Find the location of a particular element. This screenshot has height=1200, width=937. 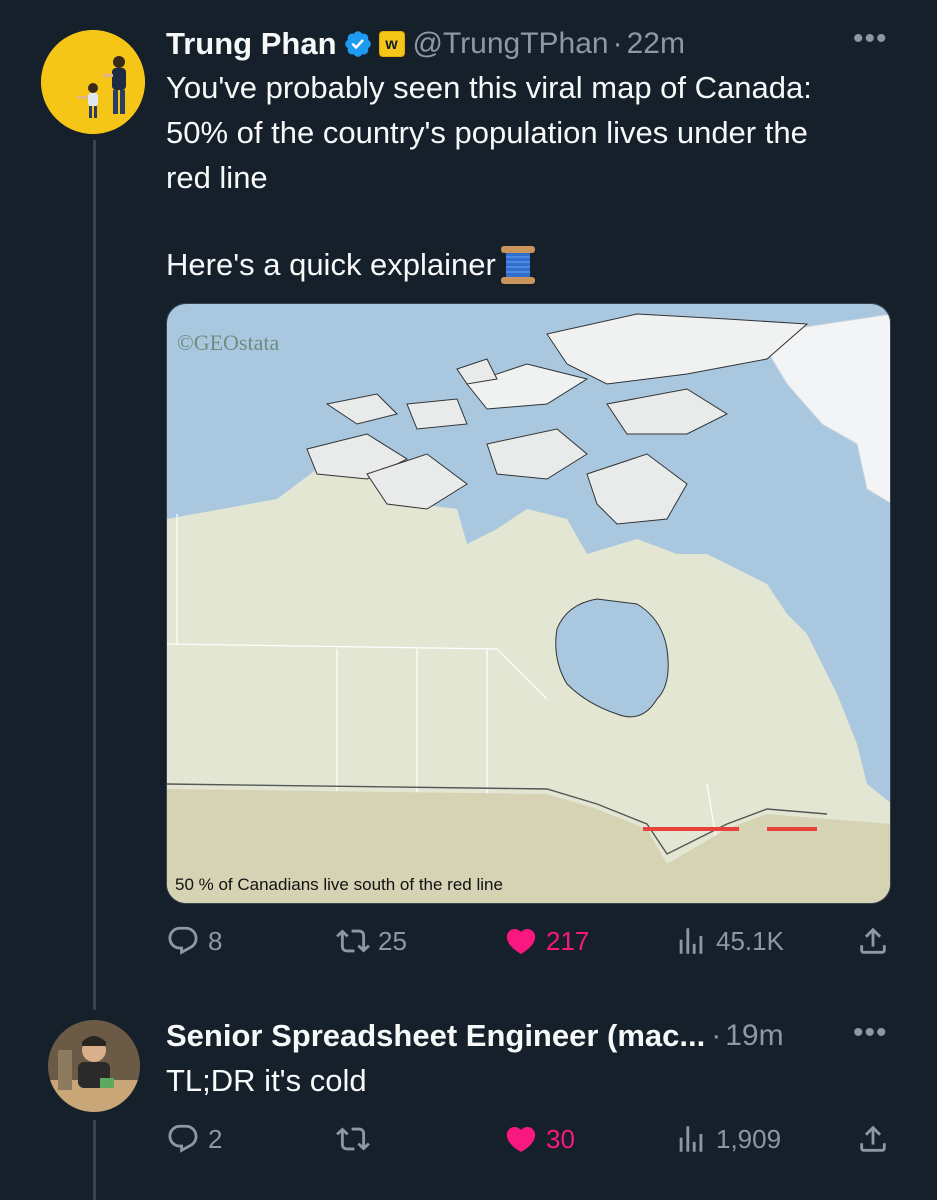

reply-author-avatar is located at coordinates (94, 1066).